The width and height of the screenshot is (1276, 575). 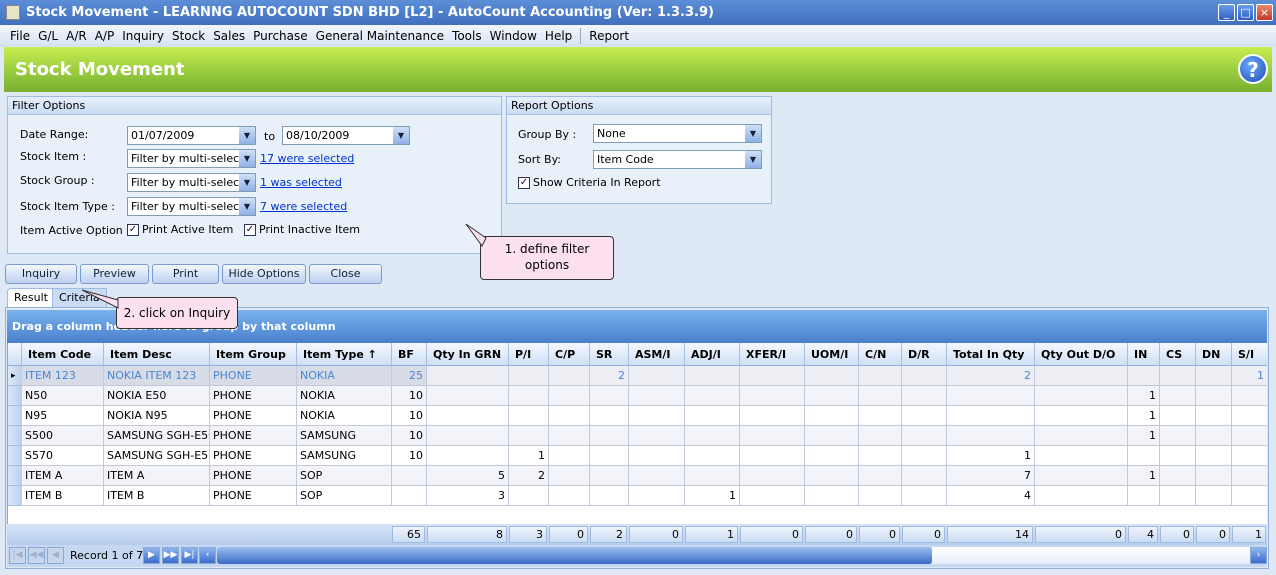 I want to click on hide-options-button: Hide Options, so click(x=264, y=274).